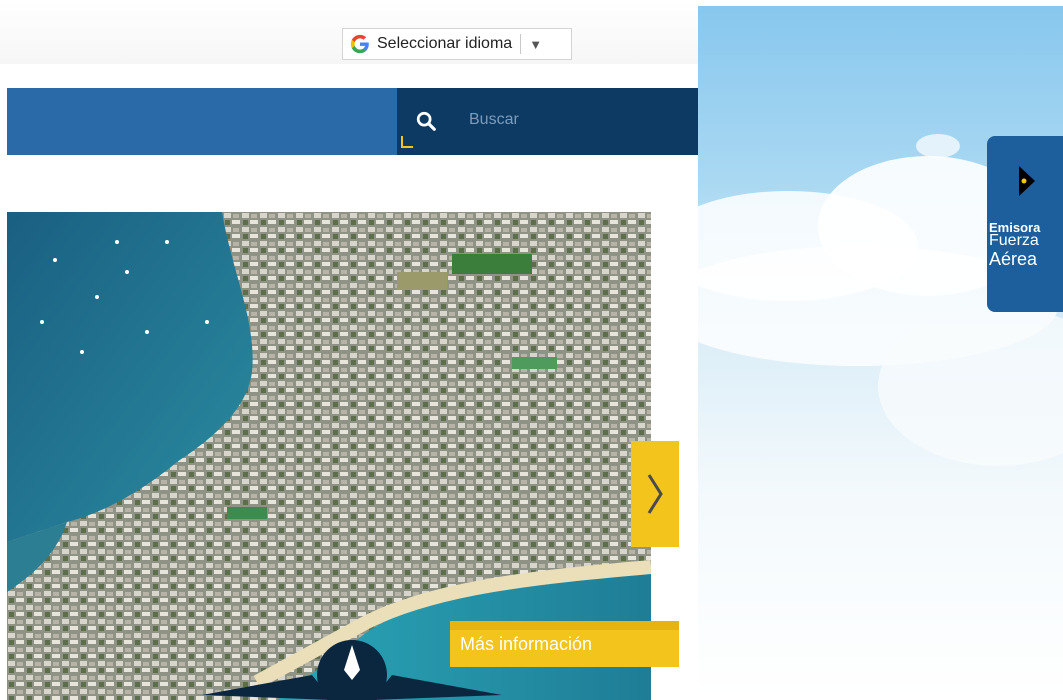  Describe the element at coordinates (526, 643) in the screenshot. I see `more-info-label: Más información` at that location.